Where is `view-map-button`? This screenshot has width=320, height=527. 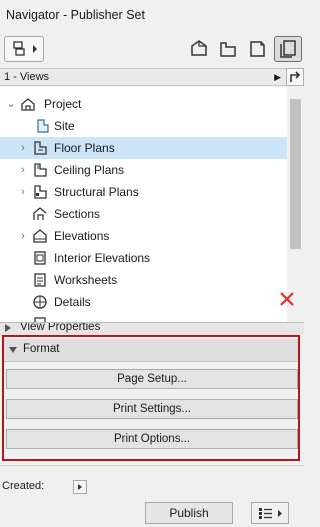 view-map-button is located at coordinates (228, 49).